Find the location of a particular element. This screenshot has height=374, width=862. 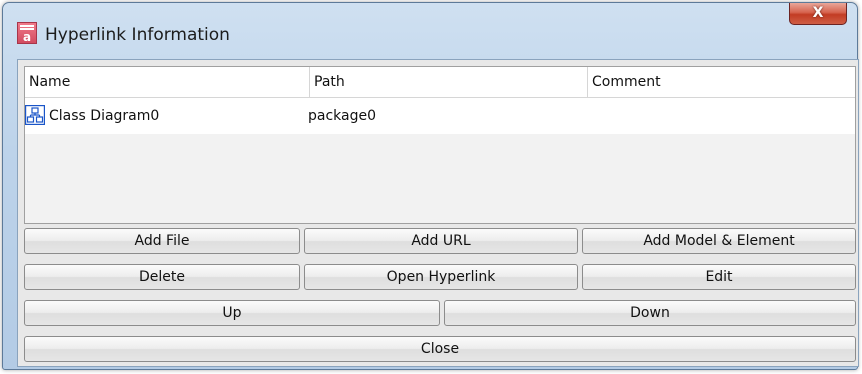

app-icon: a is located at coordinates (27, 33).